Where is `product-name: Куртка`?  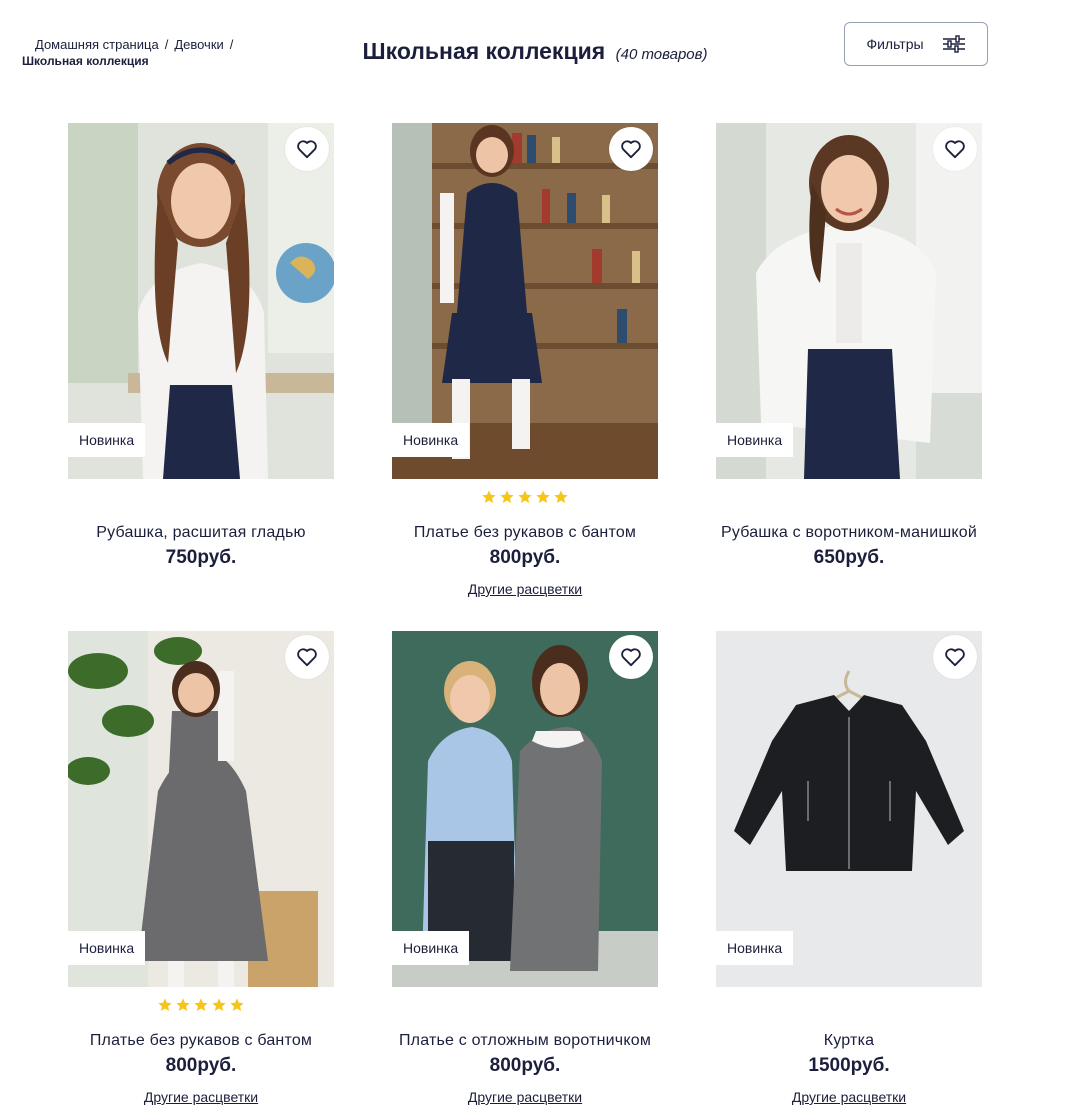
product-name: Куртка is located at coordinates (849, 1041).